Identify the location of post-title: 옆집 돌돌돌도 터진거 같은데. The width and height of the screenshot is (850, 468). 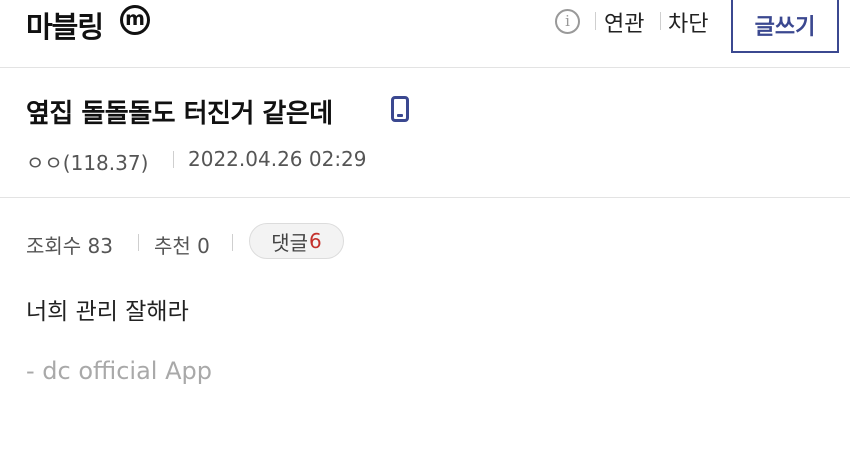
(179, 114).